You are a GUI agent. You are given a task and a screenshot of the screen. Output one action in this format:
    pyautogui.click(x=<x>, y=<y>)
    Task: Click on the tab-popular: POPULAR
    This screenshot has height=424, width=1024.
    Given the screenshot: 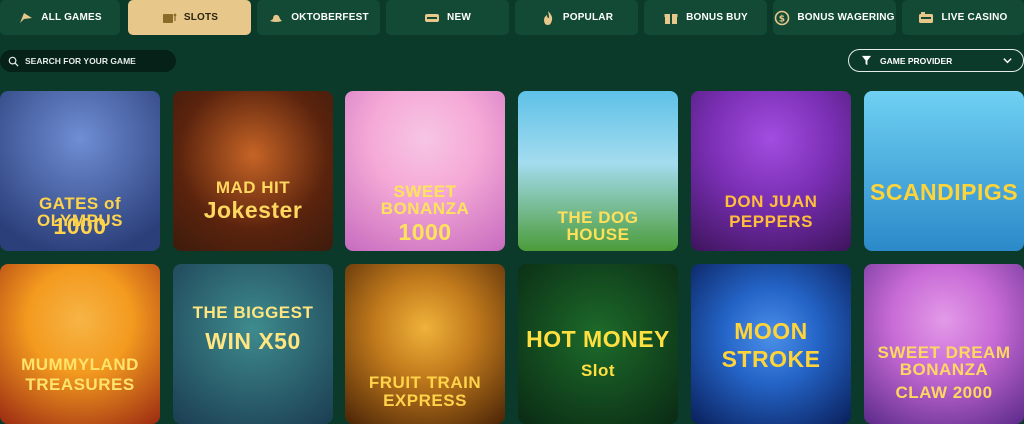 What is the action you would take?
    pyautogui.click(x=576, y=17)
    